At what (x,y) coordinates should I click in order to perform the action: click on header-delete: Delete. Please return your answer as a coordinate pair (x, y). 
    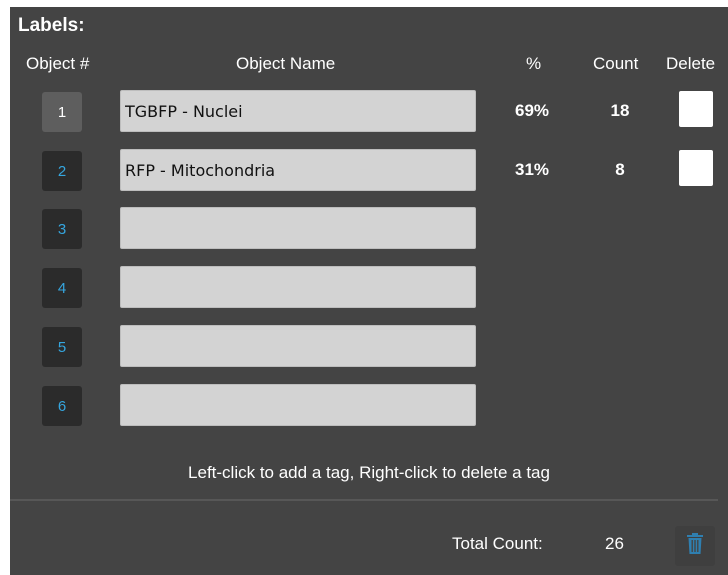
    Looking at the image, I should click on (691, 63).